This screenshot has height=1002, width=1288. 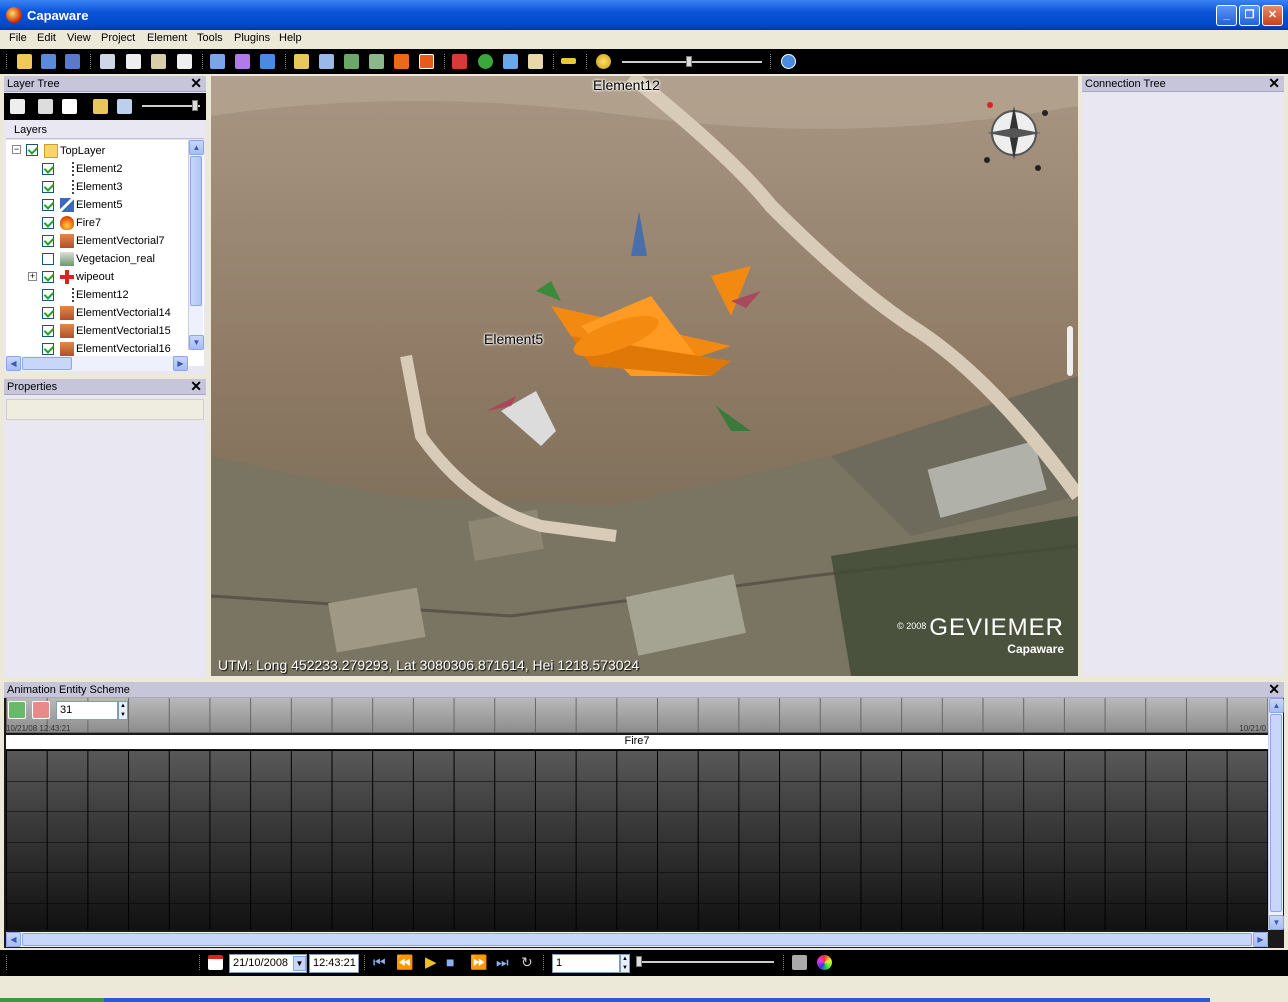 I want to click on rotate-icon, so click(x=485, y=61).